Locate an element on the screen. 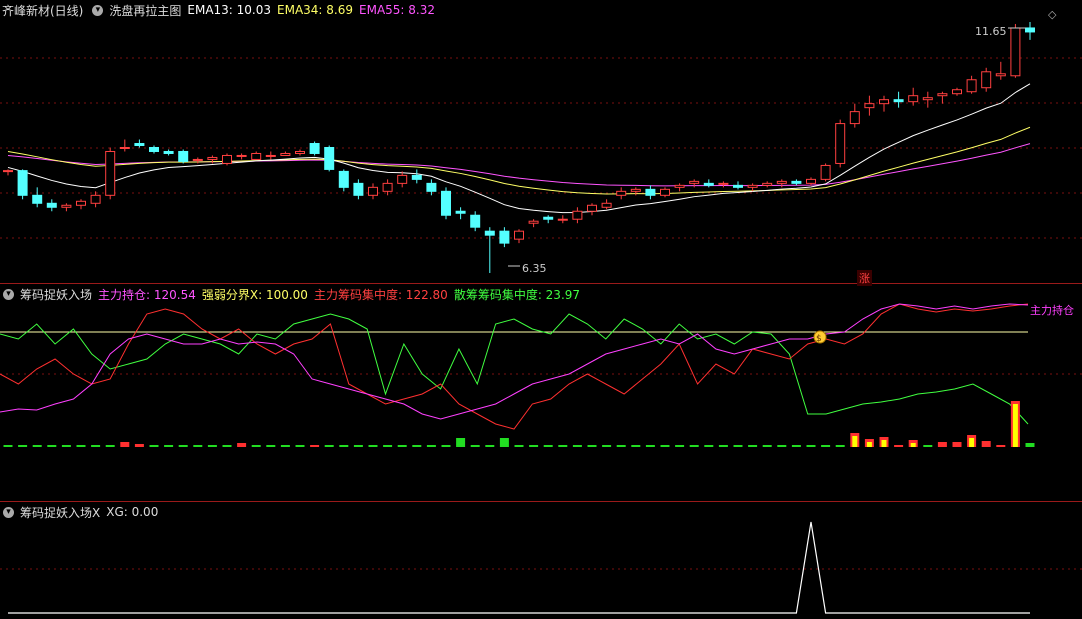  ema34-label: EMA34: 8.69 is located at coordinates (315, 10).